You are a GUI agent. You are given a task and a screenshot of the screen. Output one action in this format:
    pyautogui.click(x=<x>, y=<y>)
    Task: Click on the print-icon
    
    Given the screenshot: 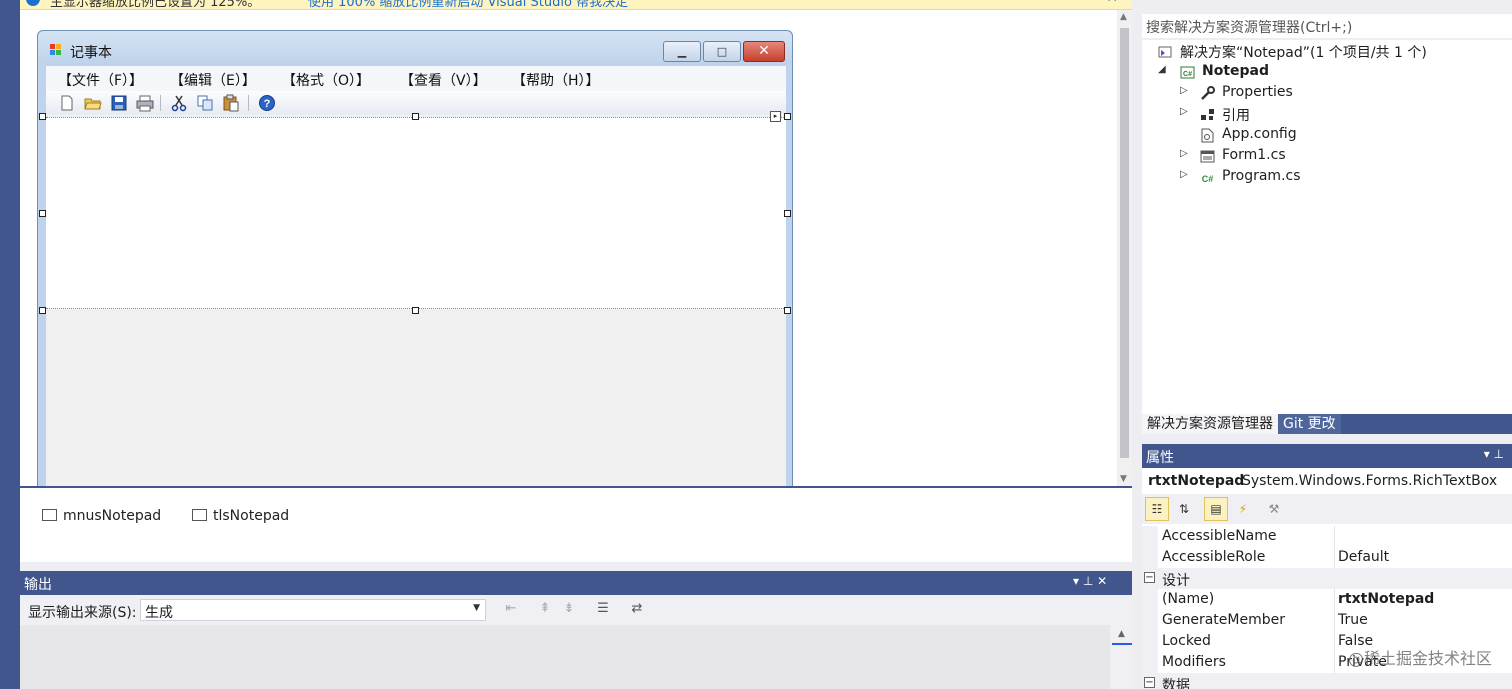 What is the action you would take?
    pyautogui.click(x=145, y=103)
    